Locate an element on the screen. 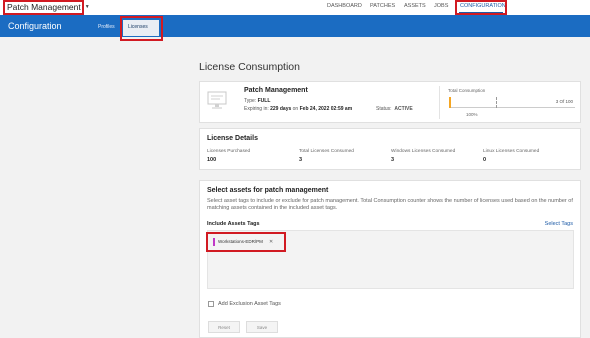 Image resolution: width=590 pixels, height=338 pixels. linux-consumed-label: Linux Licenses Consumed is located at coordinates (511, 151).